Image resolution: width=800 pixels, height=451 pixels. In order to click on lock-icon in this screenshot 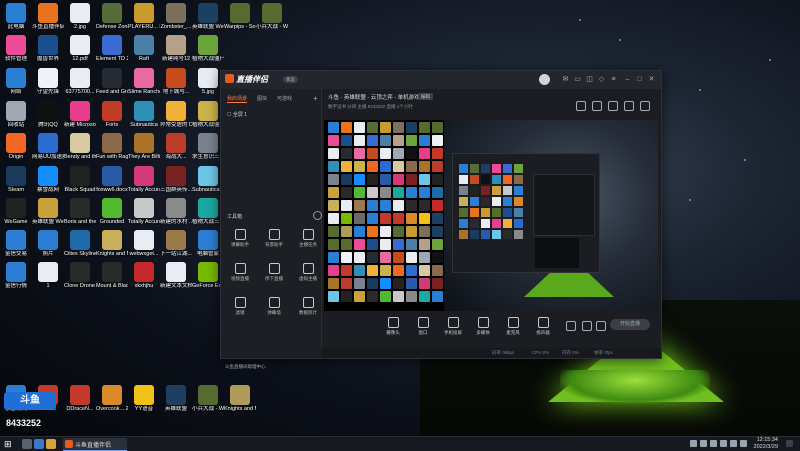, I will do `click(597, 106)`.